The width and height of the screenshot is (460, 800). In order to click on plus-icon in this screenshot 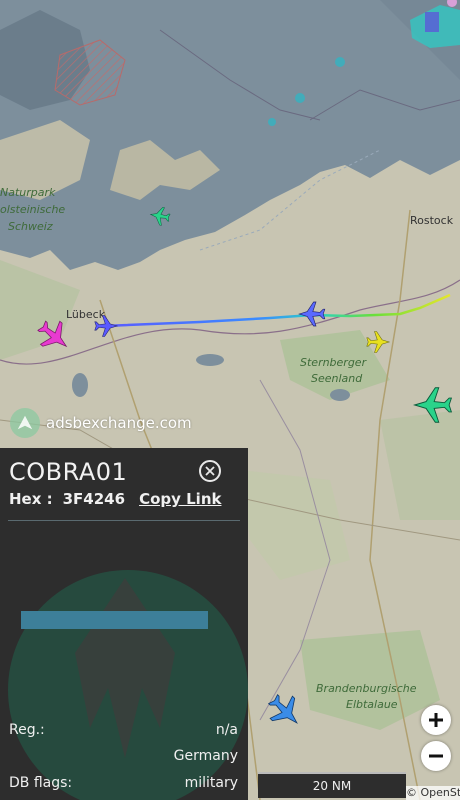, I will do `click(436, 720)`.